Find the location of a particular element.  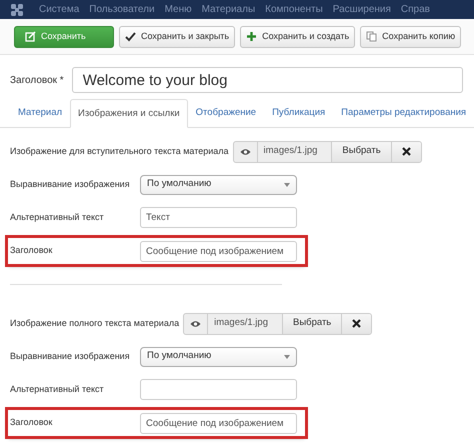

text-field is located at coordinates (218, 389).